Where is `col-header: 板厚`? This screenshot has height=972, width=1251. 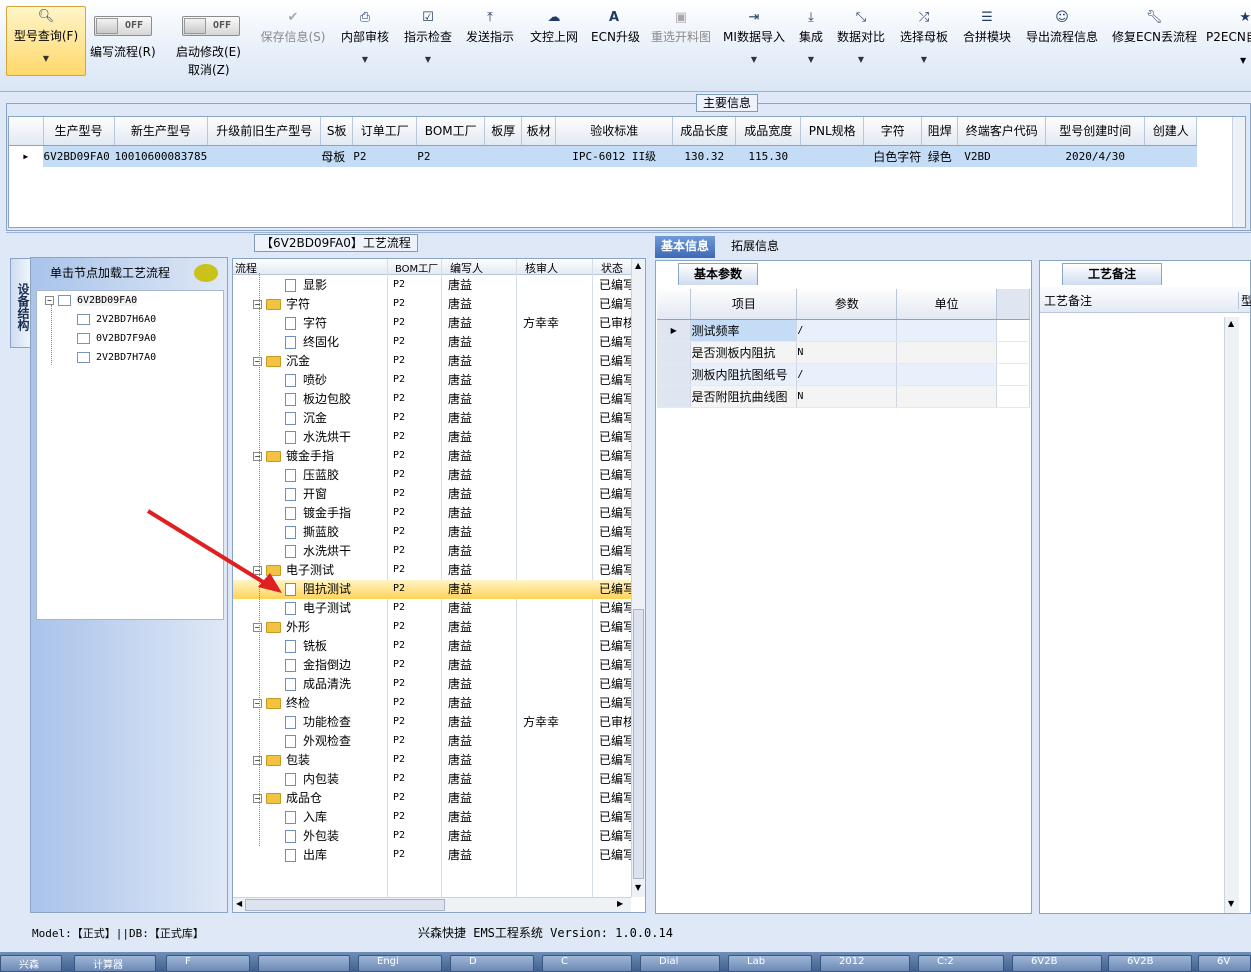
col-header: 板厚 is located at coordinates (503, 131).